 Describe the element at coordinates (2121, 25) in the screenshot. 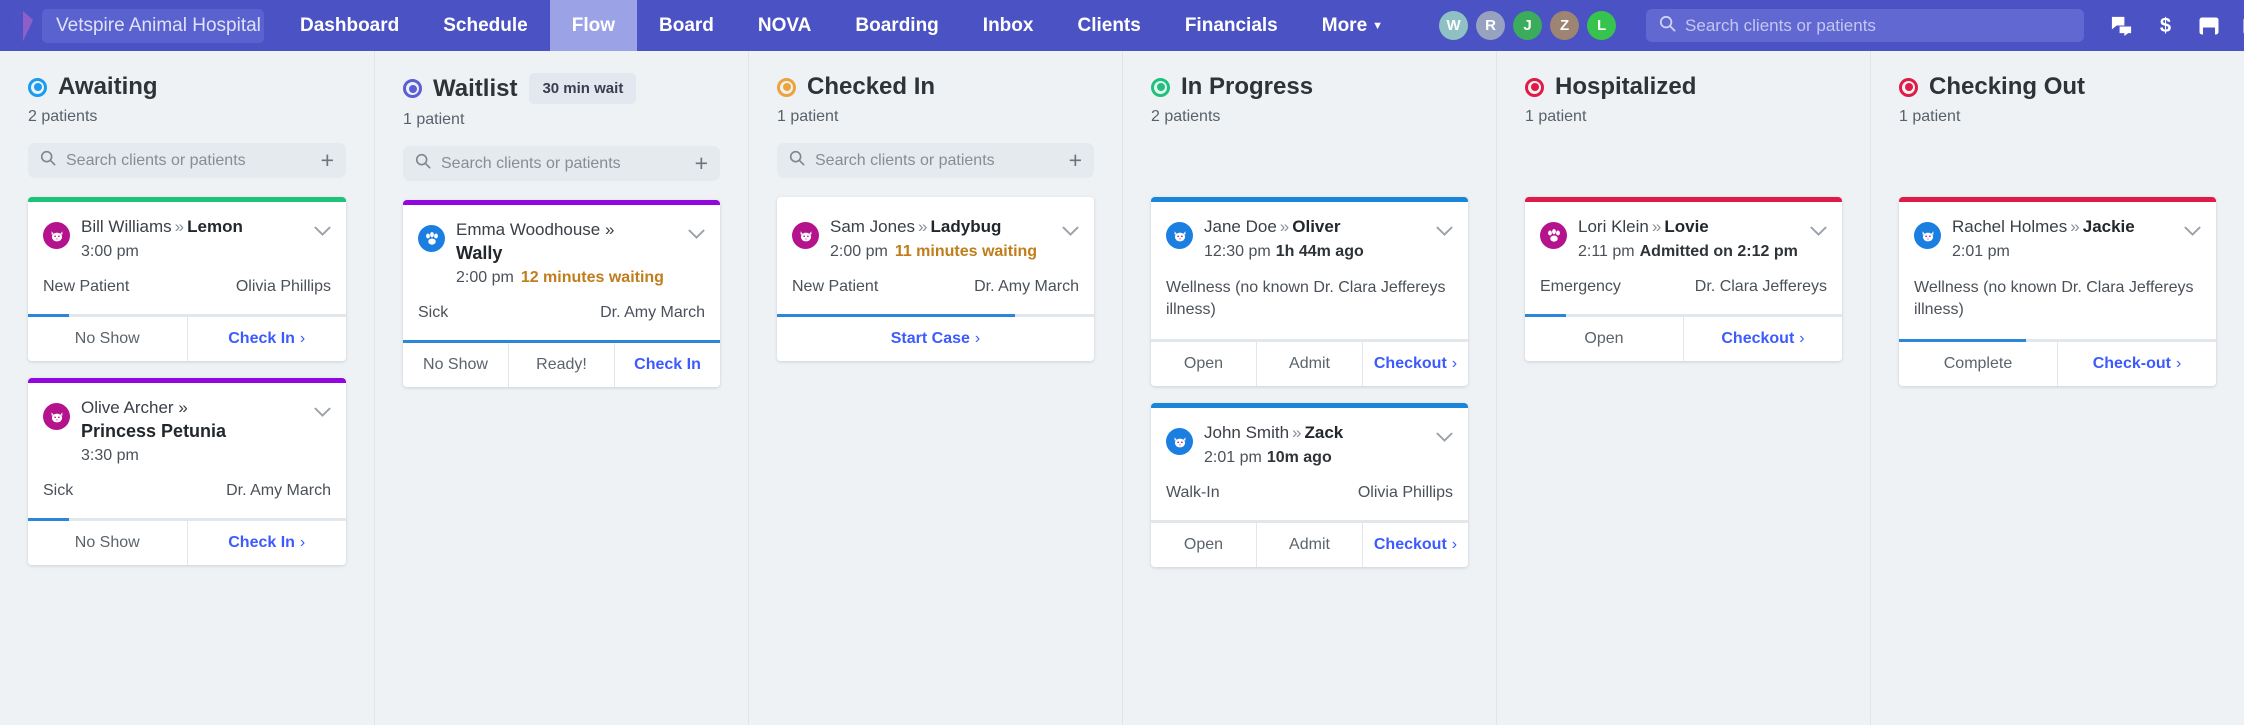

I see `chat-icon` at that location.